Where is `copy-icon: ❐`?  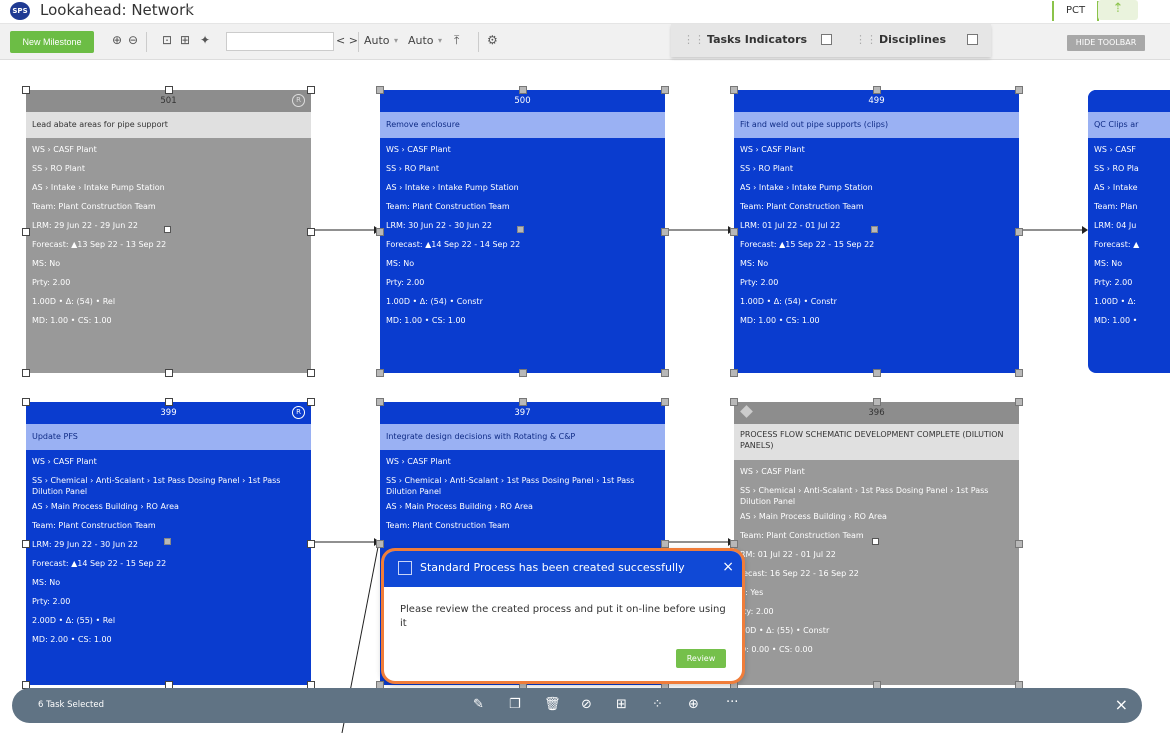 copy-icon: ❐ is located at coordinates (515, 704).